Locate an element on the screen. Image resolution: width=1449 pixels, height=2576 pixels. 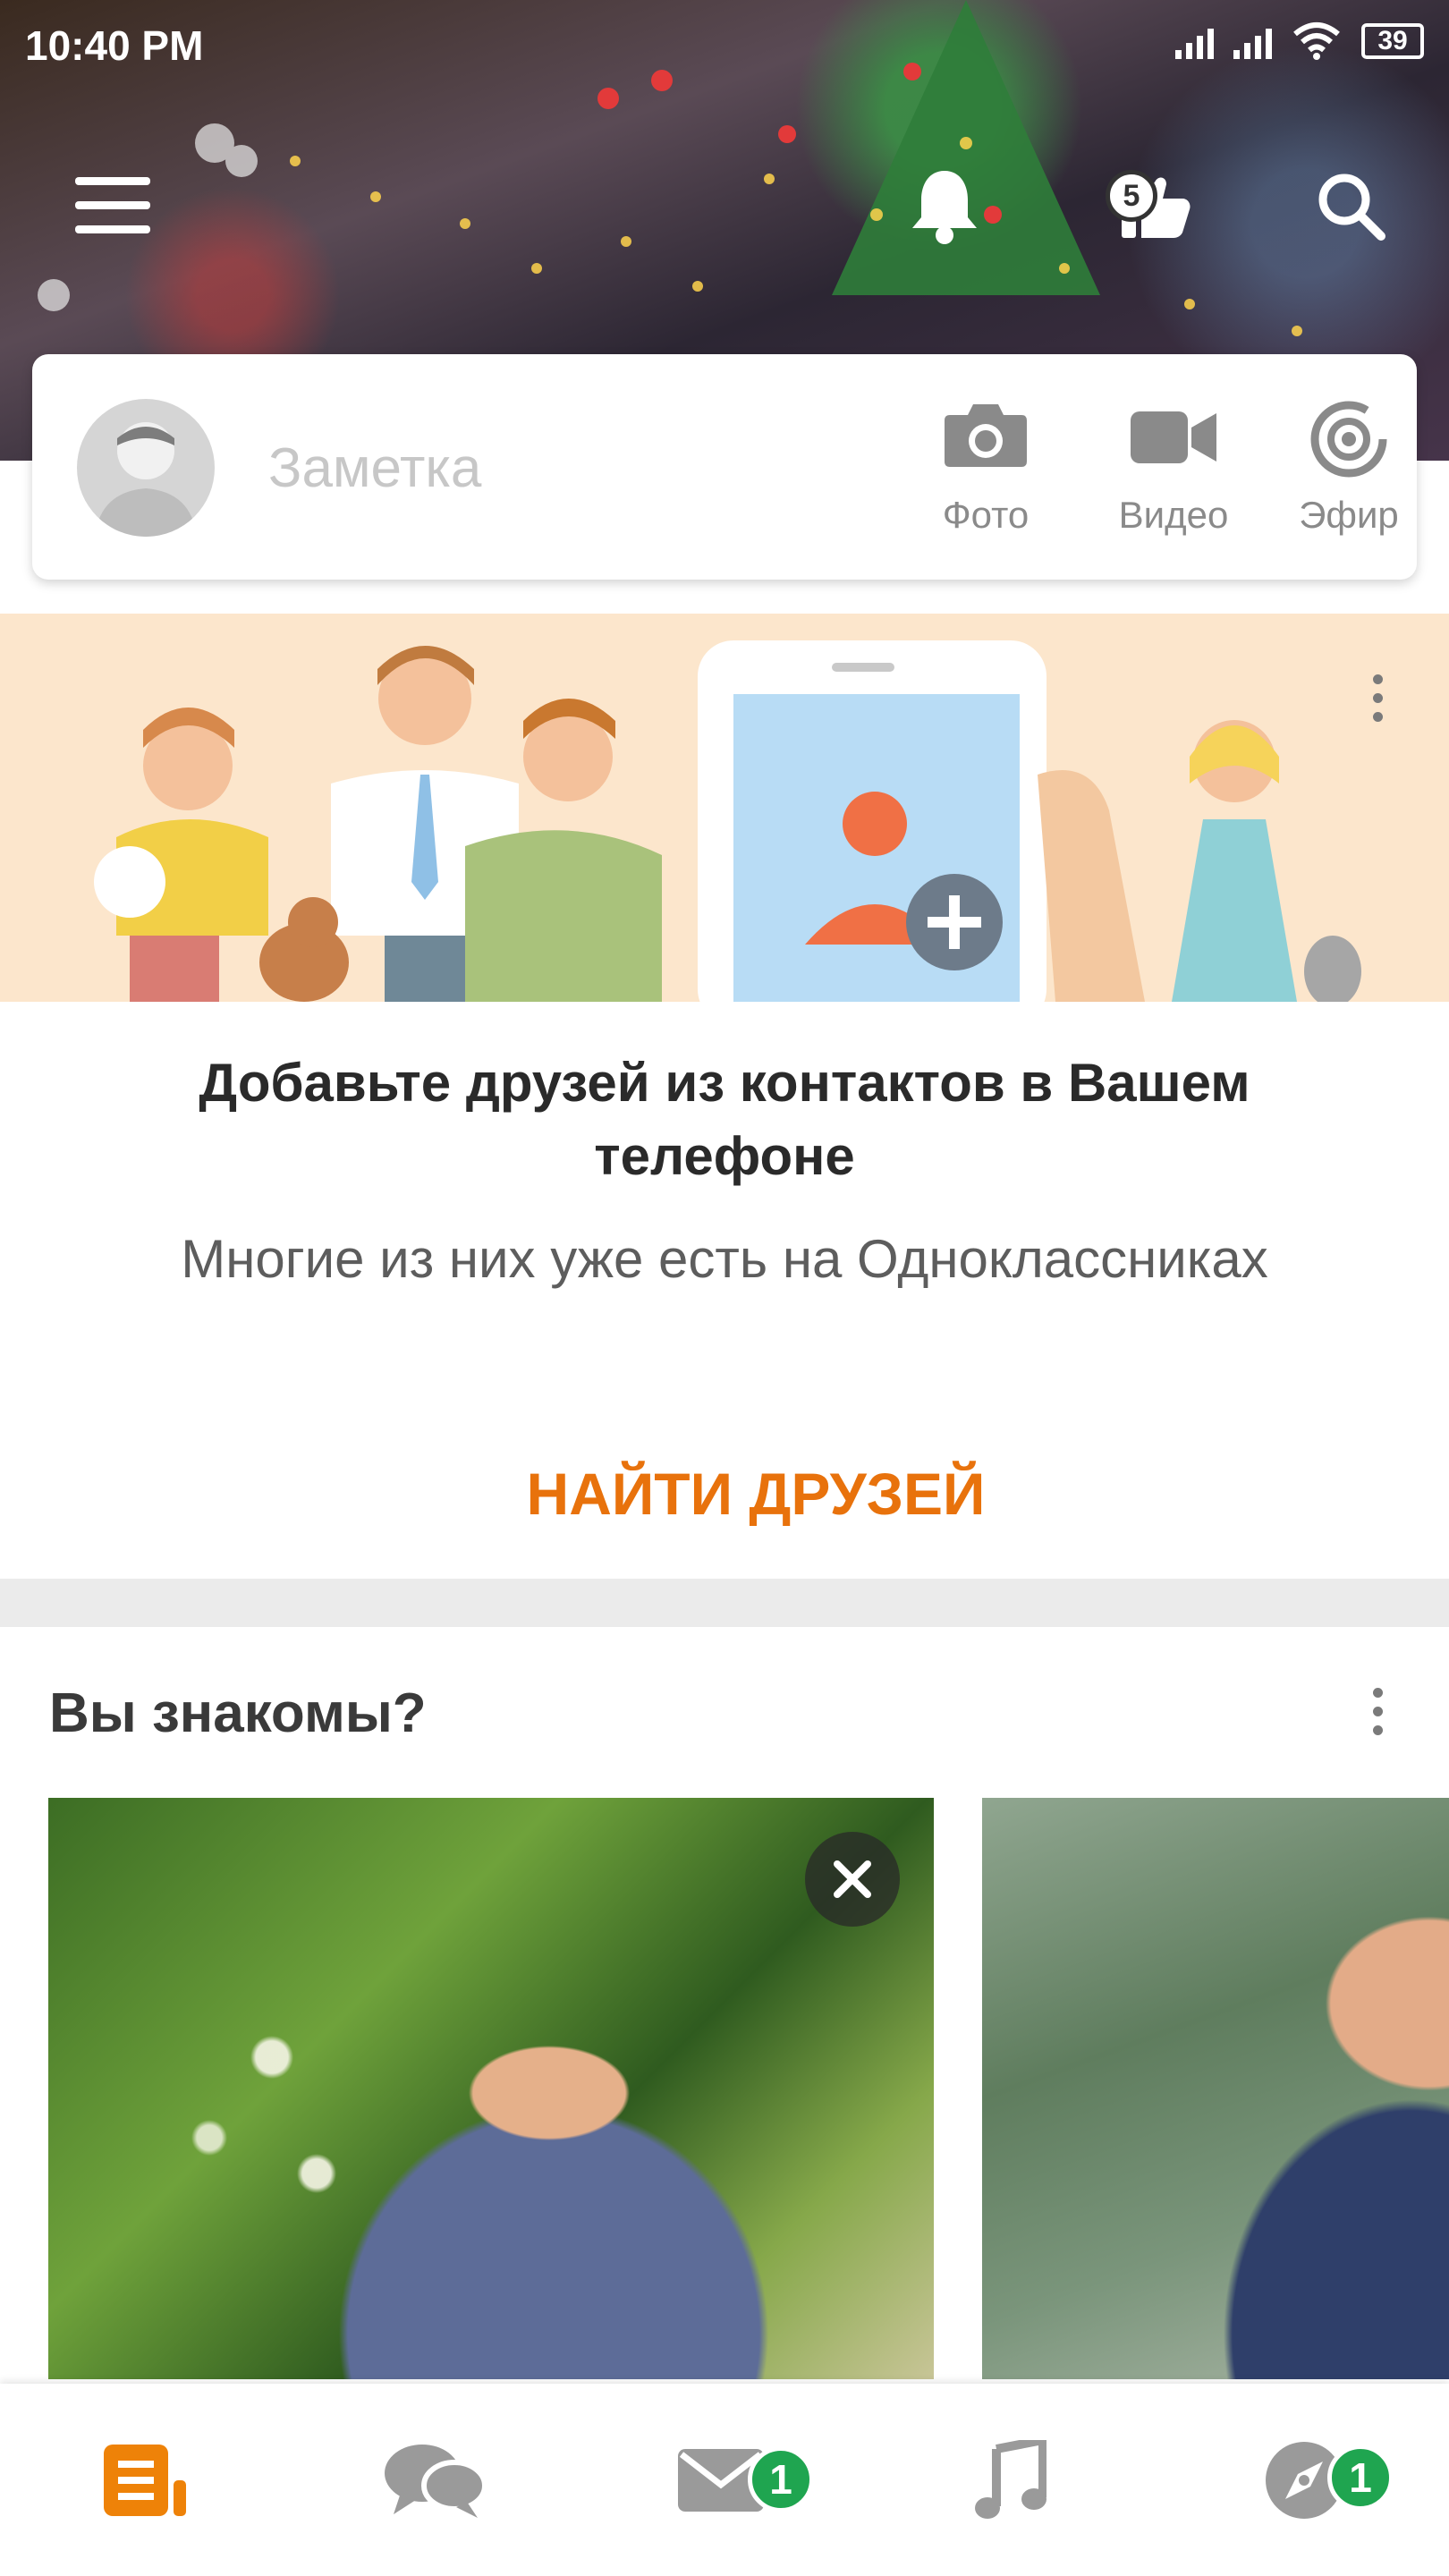
camera-icon is located at coordinates (986, 435).